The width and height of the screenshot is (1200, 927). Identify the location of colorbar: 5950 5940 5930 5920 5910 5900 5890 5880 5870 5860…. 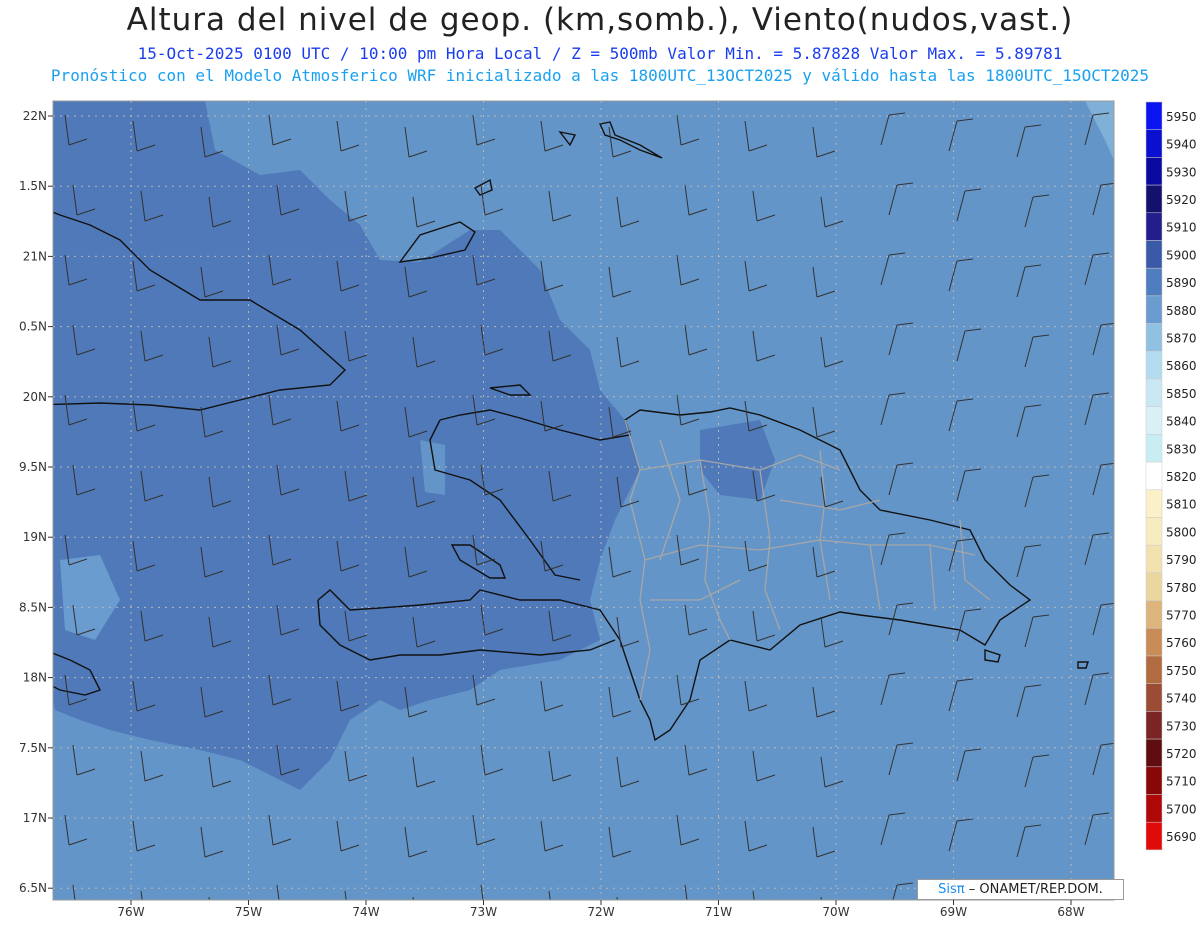
(1171, 476).